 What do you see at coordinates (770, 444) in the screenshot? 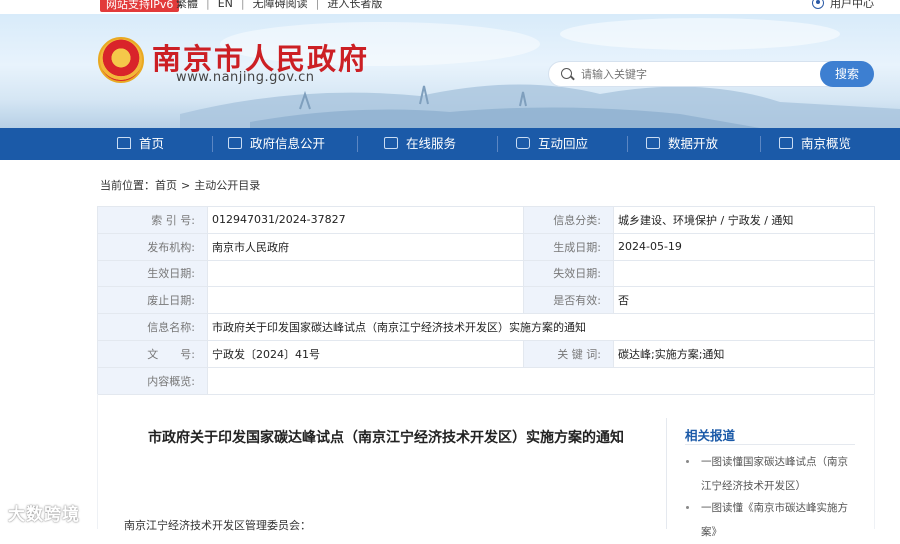
I see `related-heading-underline` at bounding box center [770, 444].